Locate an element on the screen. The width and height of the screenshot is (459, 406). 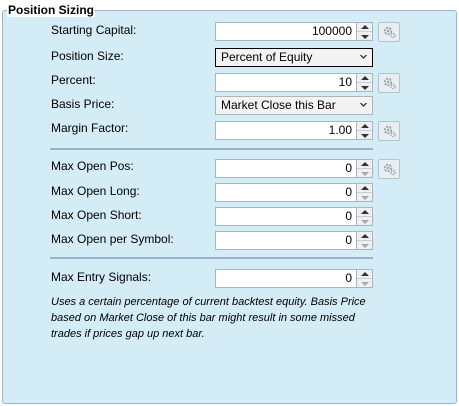
starting-capital-optimize-button is located at coordinates (389, 32).